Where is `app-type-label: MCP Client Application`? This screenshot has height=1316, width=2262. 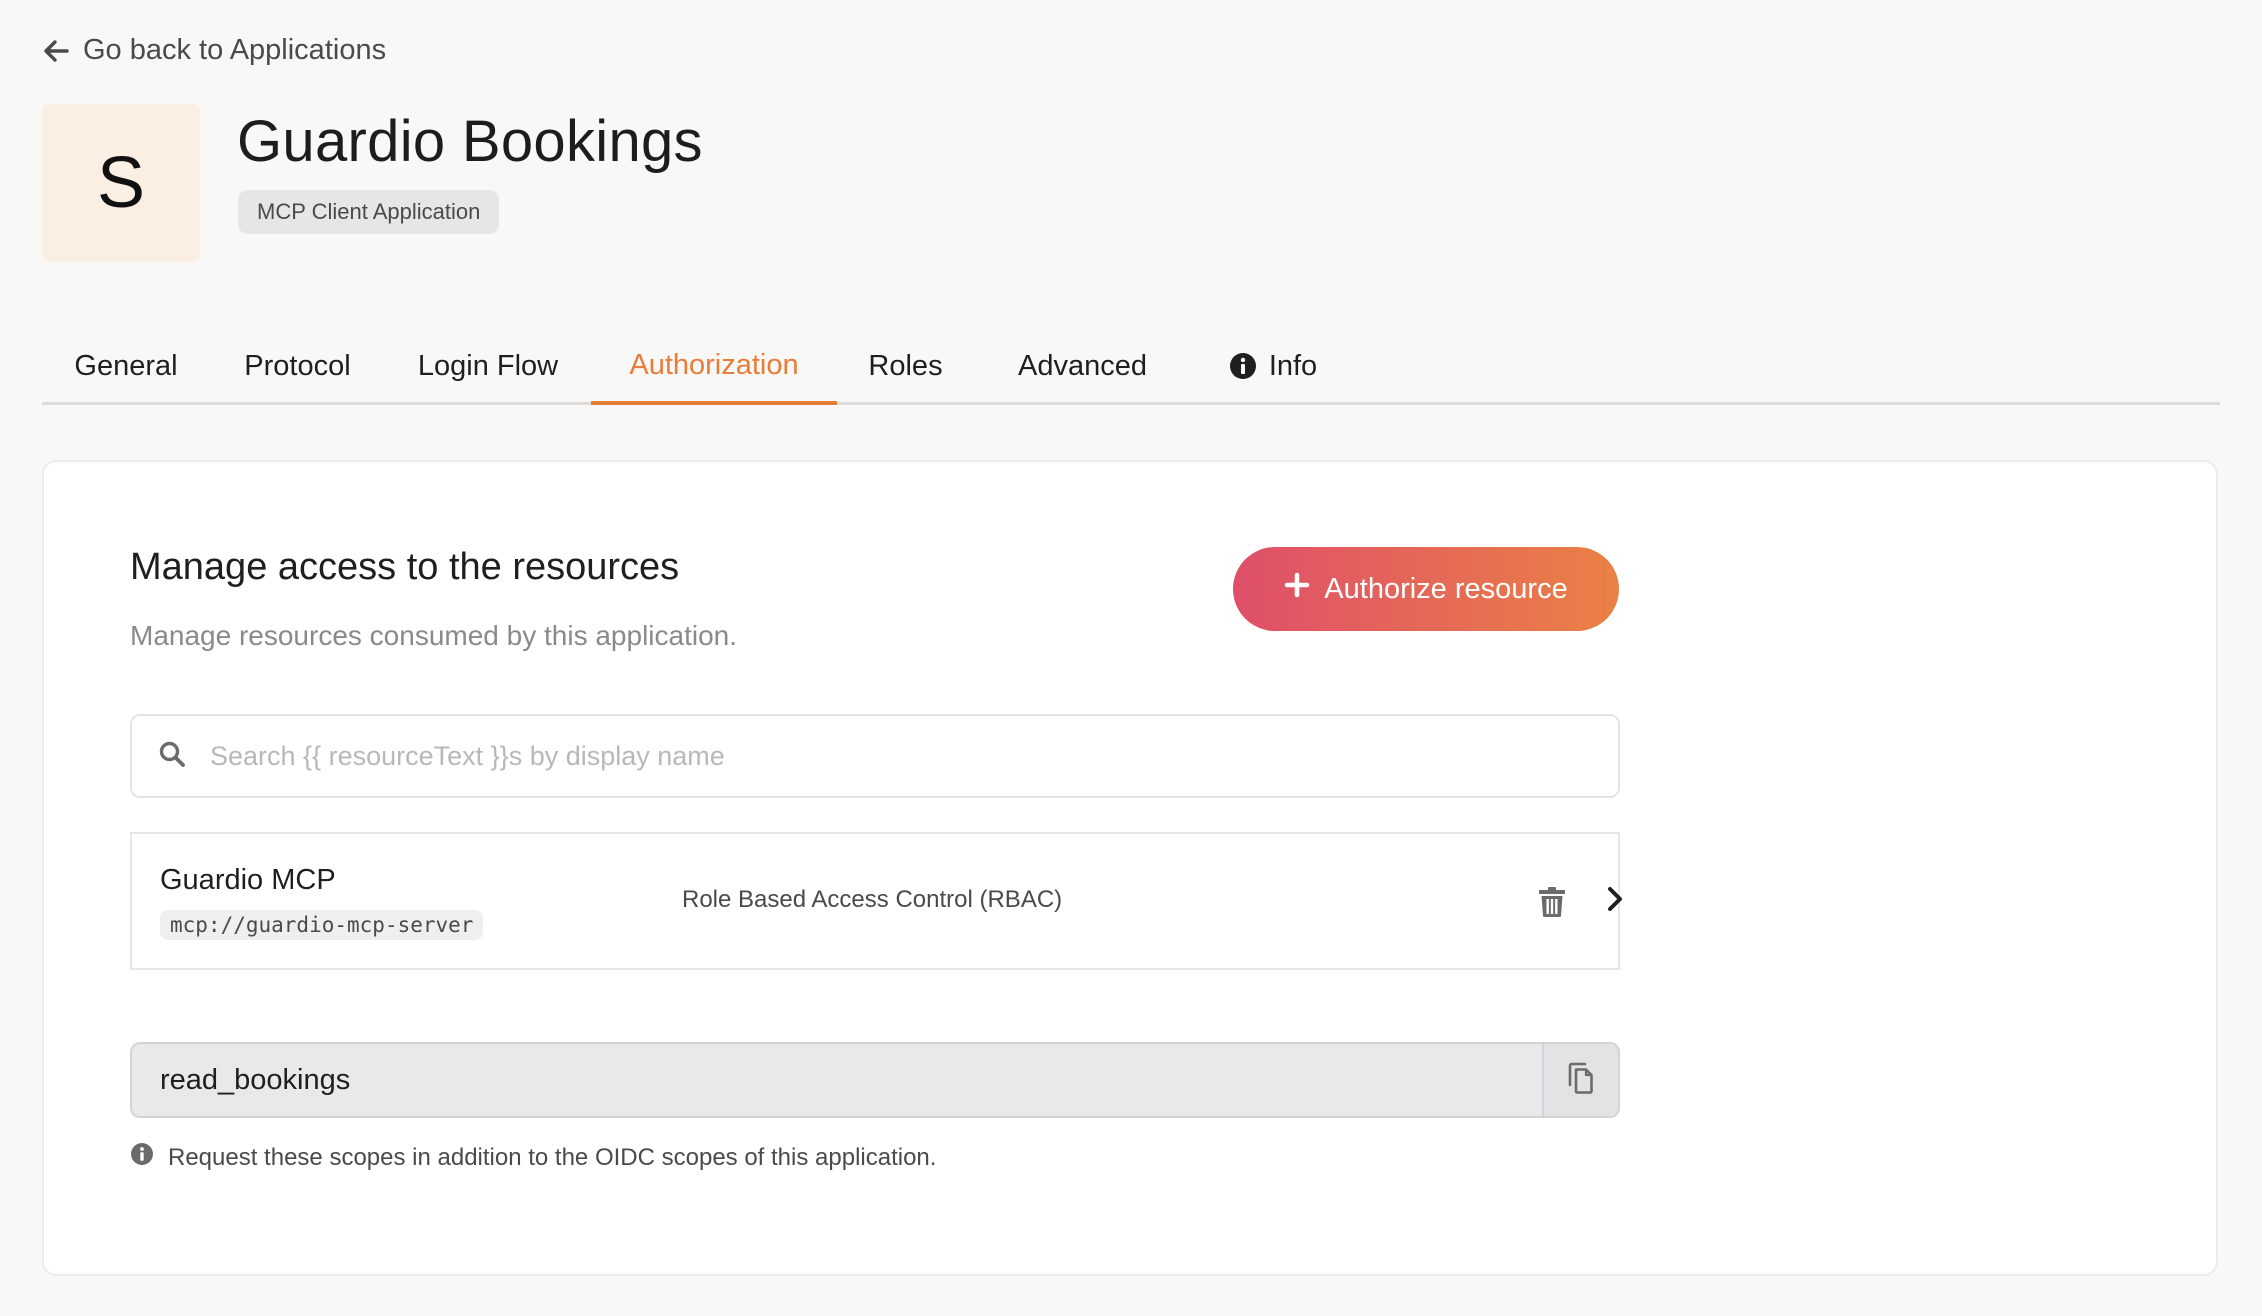 app-type-label: MCP Client Application is located at coordinates (369, 211).